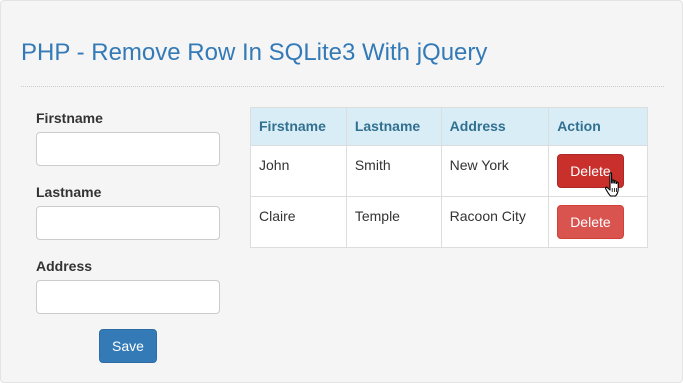 This screenshot has width=683, height=383. Describe the element at coordinates (495, 222) in the screenshot. I see `cell-address: Racoon City` at that location.